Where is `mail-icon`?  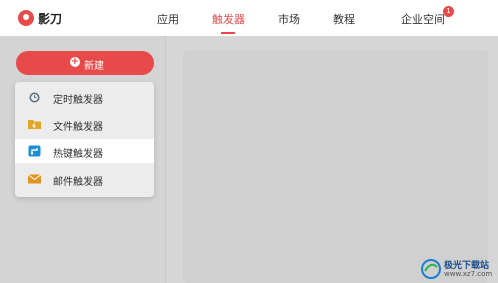
mail-icon is located at coordinates (34, 179).